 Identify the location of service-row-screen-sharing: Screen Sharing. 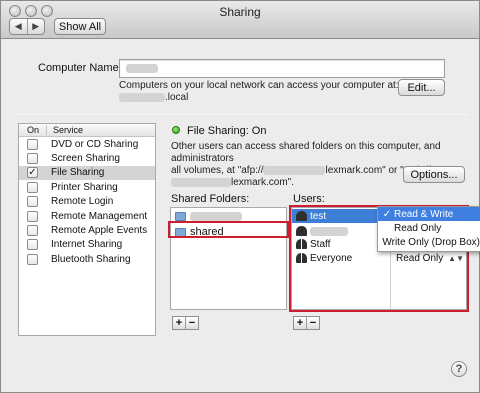
(87, 158).